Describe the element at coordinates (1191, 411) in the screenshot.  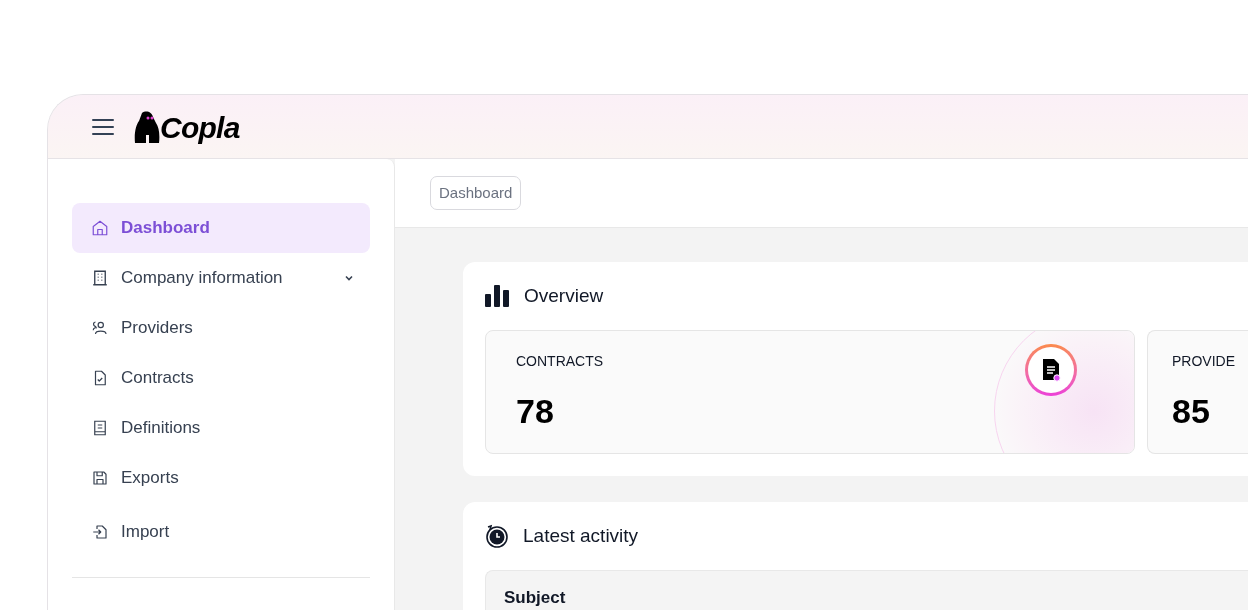
I see `stat-value: 85` at that location.